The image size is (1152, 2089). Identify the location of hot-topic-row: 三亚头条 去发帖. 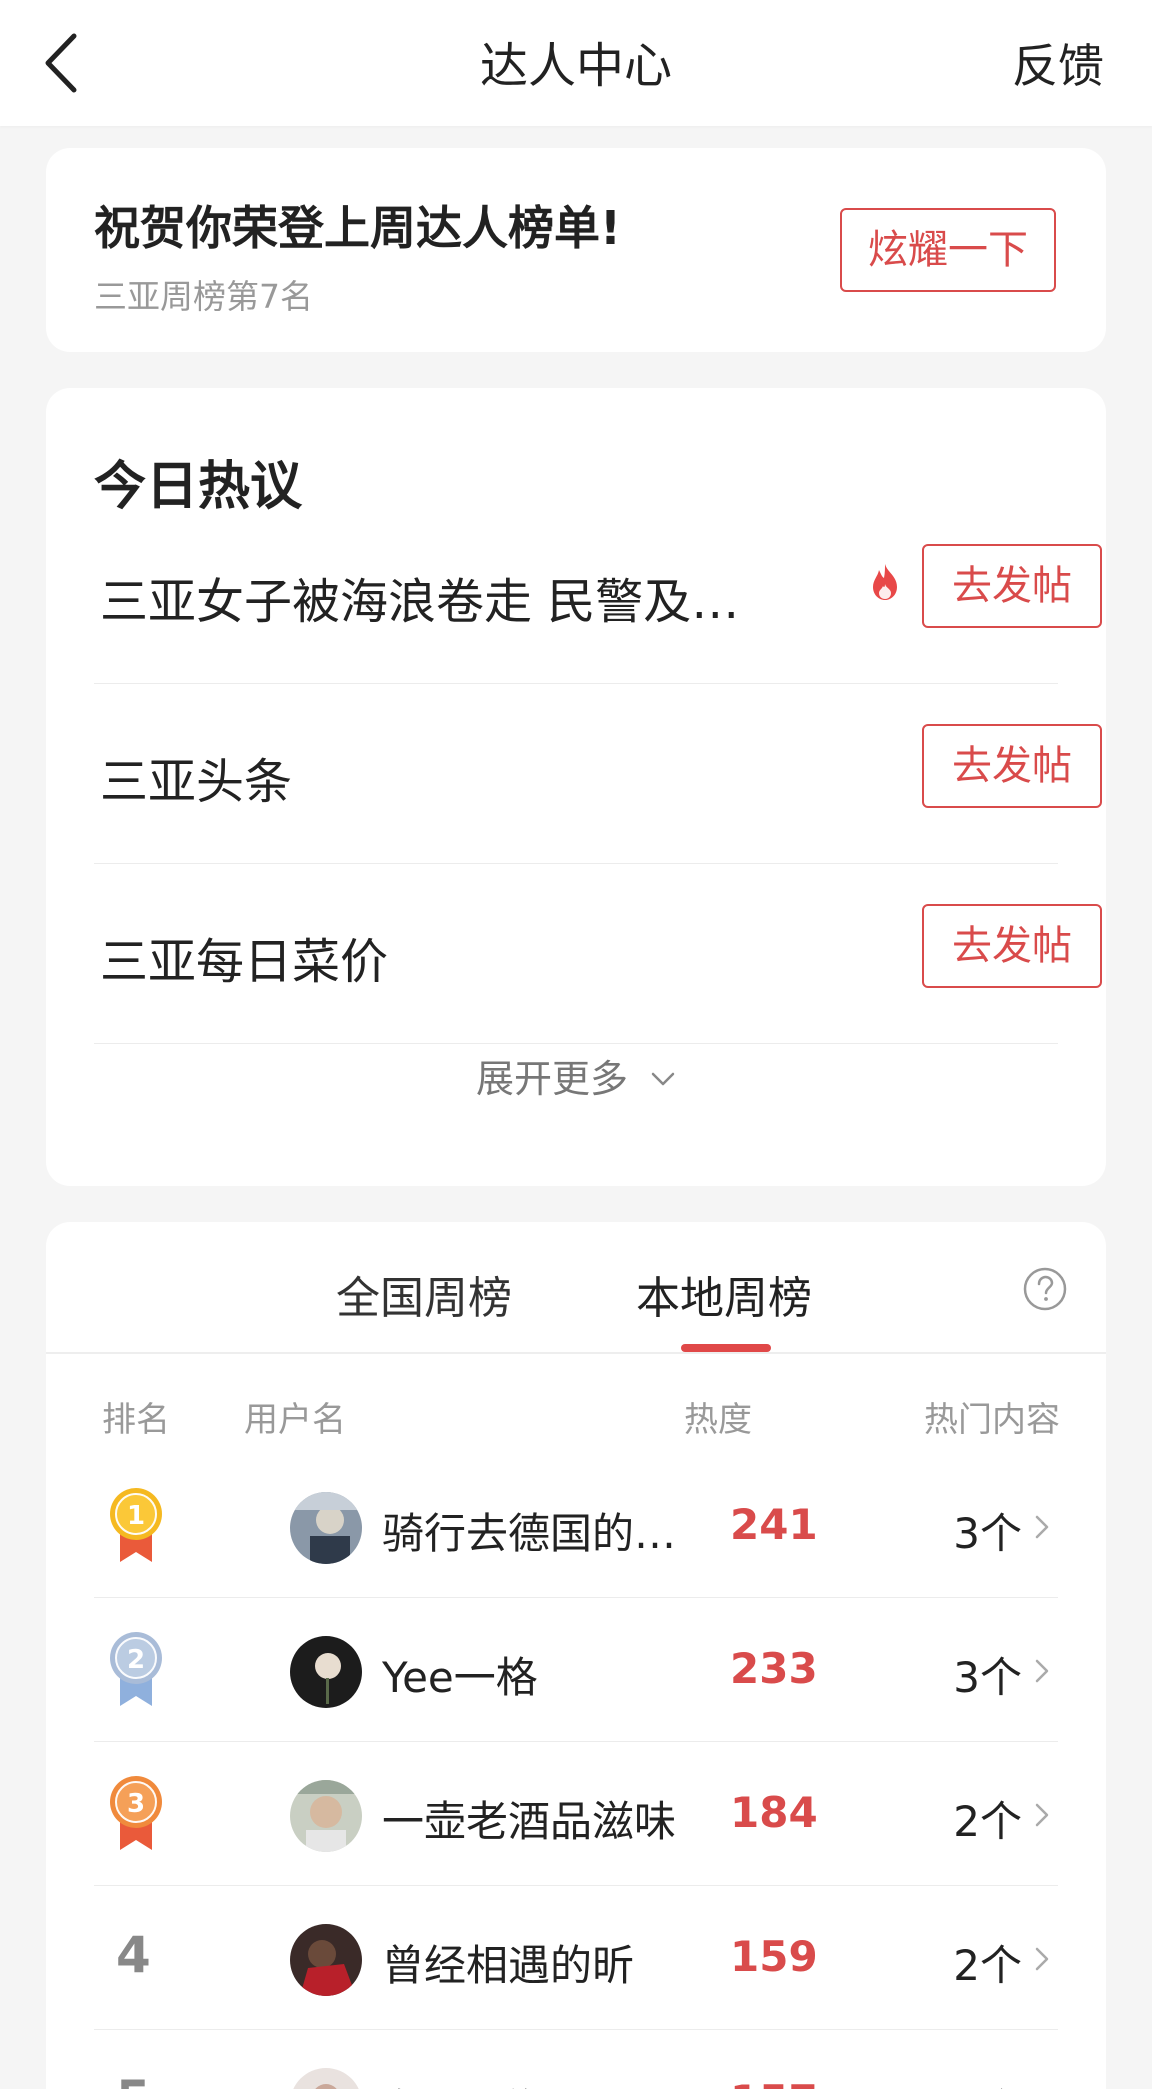
(598, 774).